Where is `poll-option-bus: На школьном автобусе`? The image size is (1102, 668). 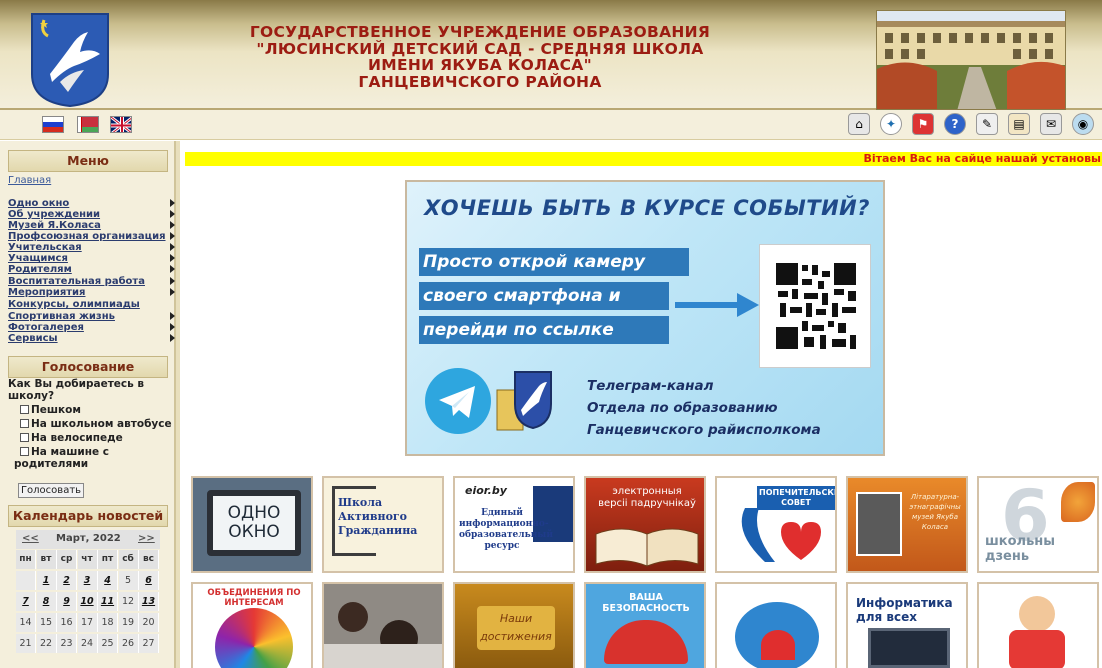 poll-option-bus: На школьном автобусе is located at coordinates (96, 424).